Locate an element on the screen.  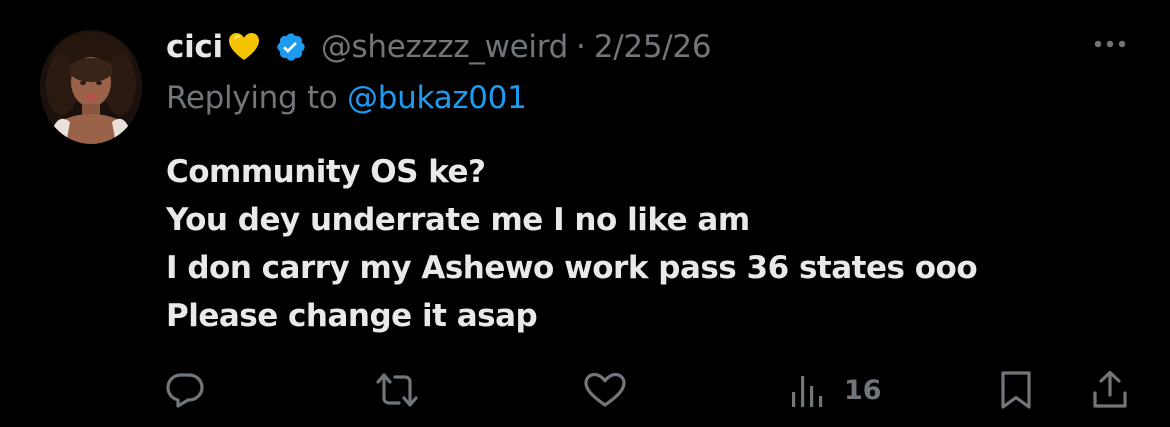
avatar-photo is located at coordinates (91, 87).